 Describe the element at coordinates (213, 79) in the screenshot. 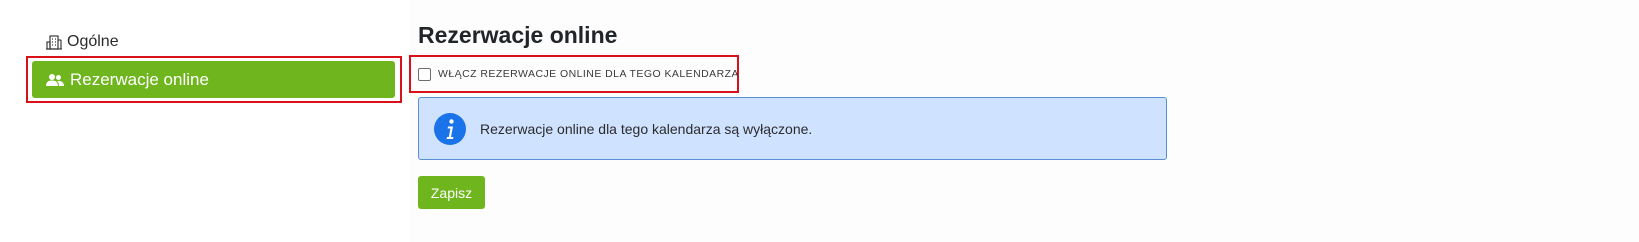

I see `sidebar-item-online-booking: Rezerwacje online` at that location.